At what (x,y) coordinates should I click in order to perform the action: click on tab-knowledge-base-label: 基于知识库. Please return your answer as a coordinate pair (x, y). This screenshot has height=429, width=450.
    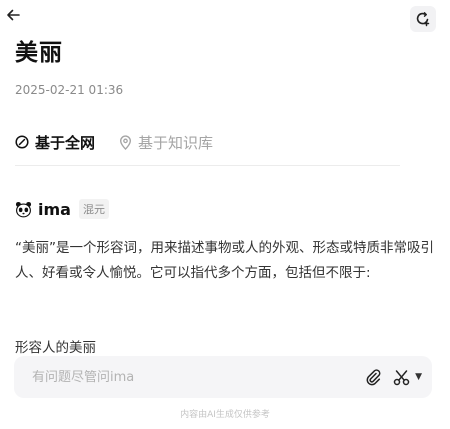
    Looking at the image, I should click on (176, 142).